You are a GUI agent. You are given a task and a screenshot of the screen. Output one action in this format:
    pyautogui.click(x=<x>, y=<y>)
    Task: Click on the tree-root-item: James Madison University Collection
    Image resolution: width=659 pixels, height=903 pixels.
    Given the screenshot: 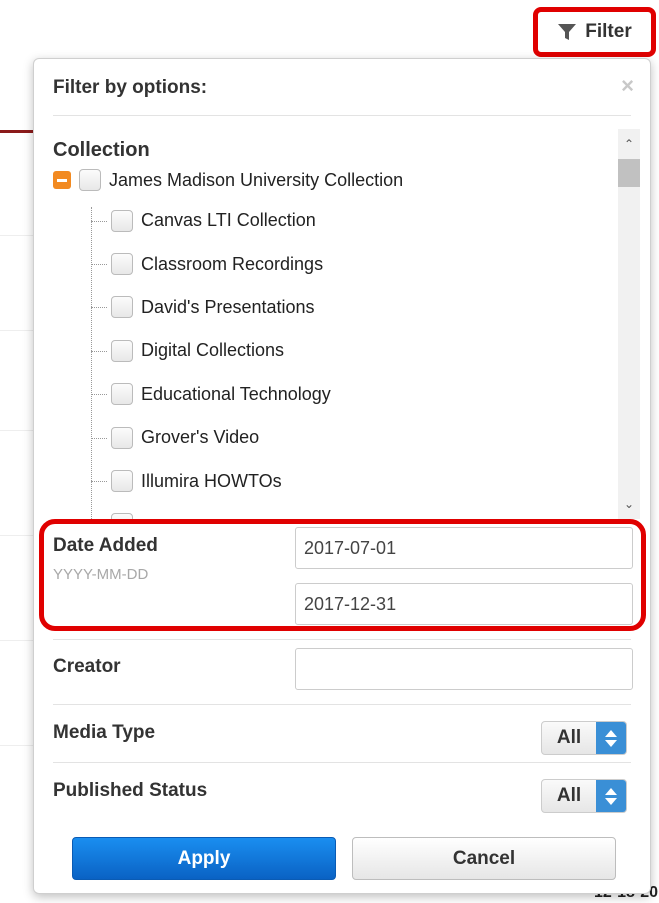 What is the action you would take?
    pyautogui.click(x=228, y=180)
    